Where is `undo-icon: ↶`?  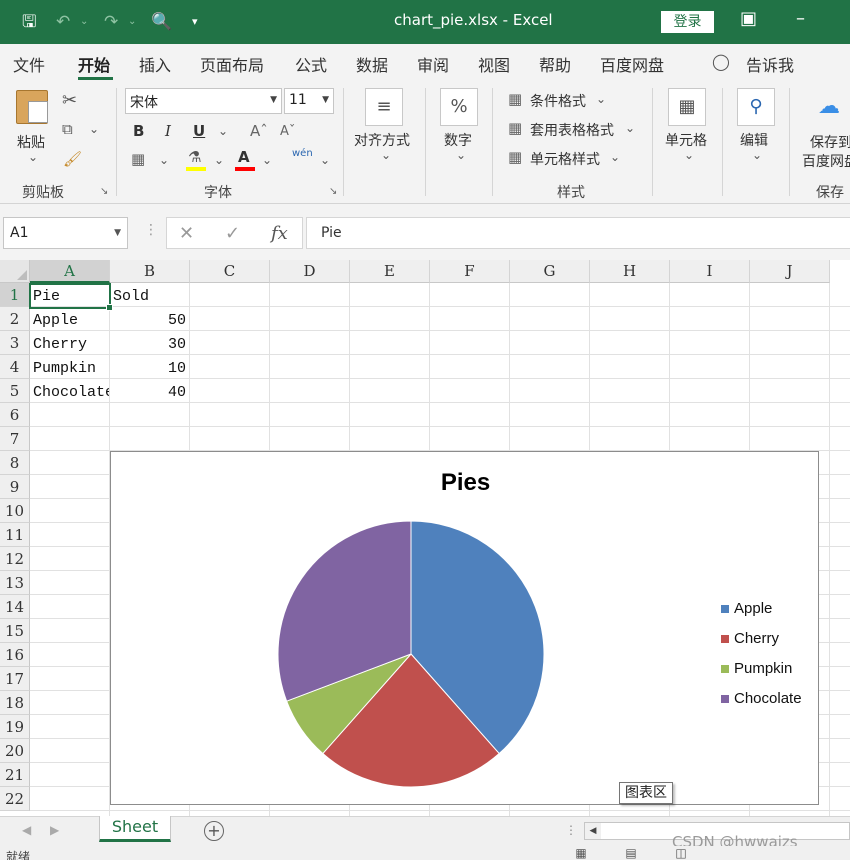
undo-icon: ↶ is located at coordinates (63, 22).